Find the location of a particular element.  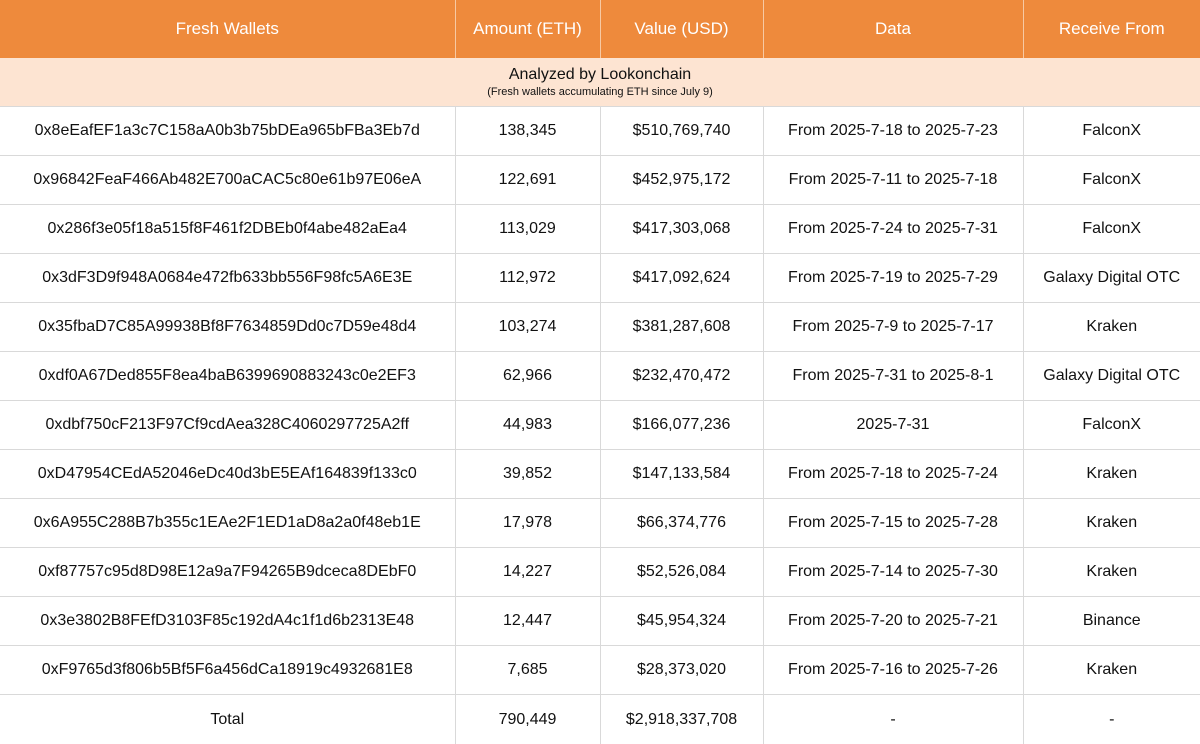

table-title: Analyzed by Lookonchain is located at coordinates (600, 75).